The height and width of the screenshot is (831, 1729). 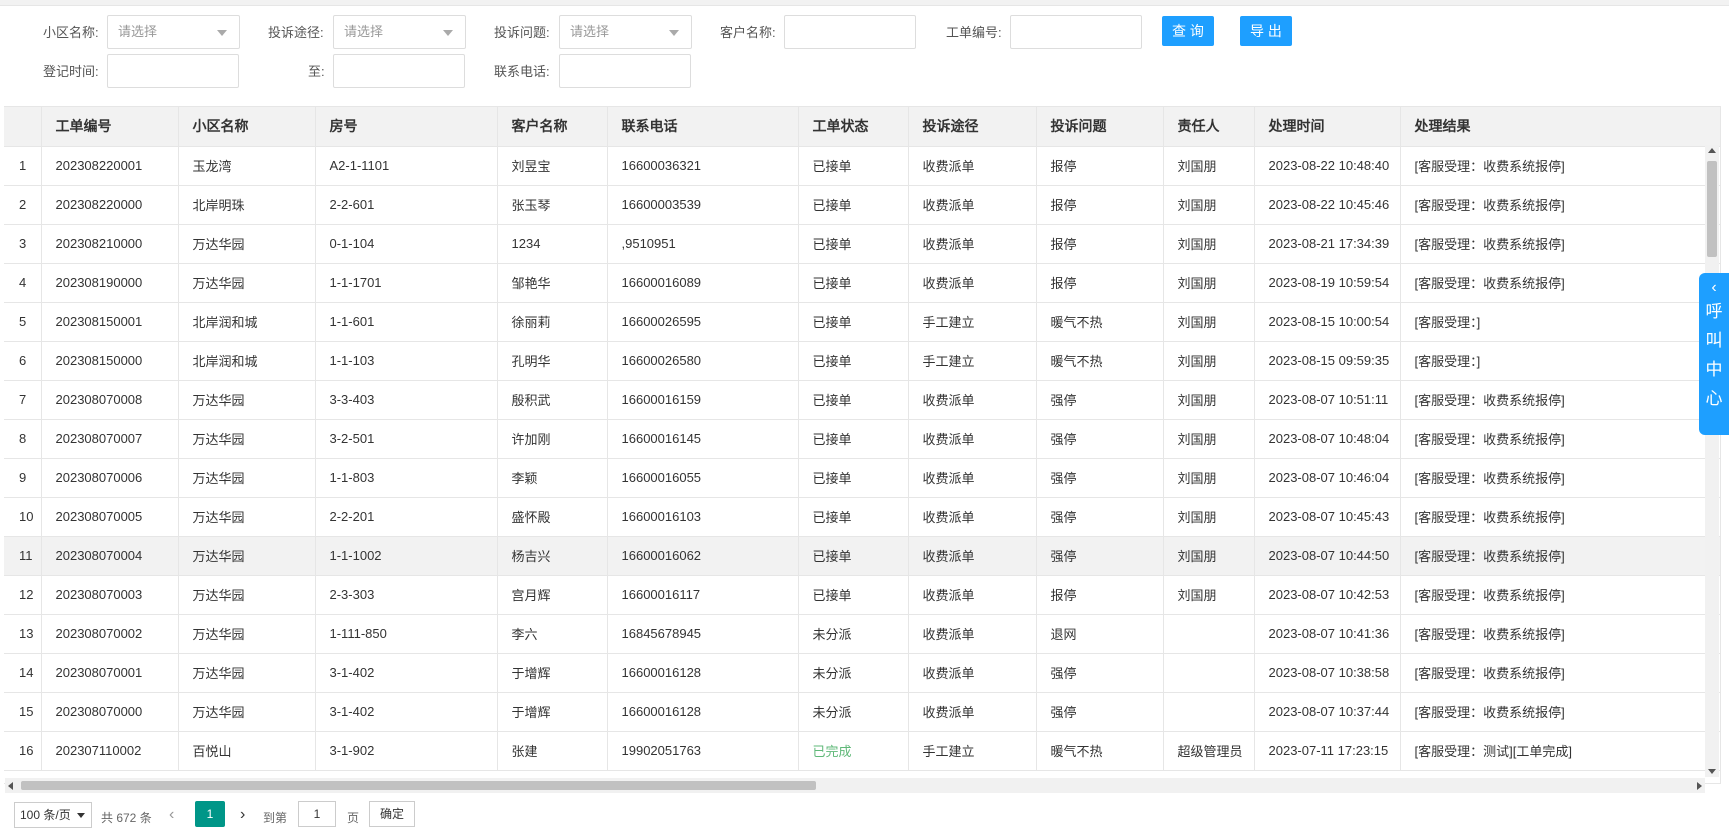 What do you see at coordinates (522, 71) in the screenshot?
I see `phone-label: 联系电话:` at bounding box center [522, 71].